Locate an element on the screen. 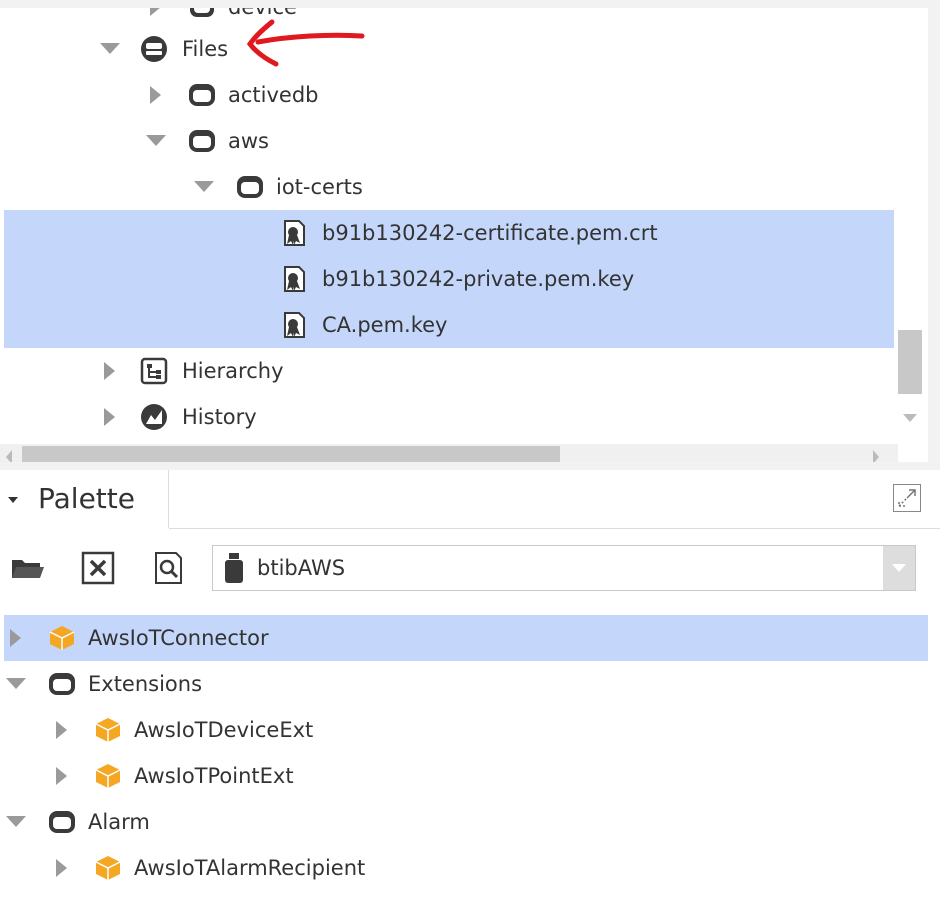 The height and width of the screenshot is (922, 940). palette-header-bar is located at coordinates (554, 499).